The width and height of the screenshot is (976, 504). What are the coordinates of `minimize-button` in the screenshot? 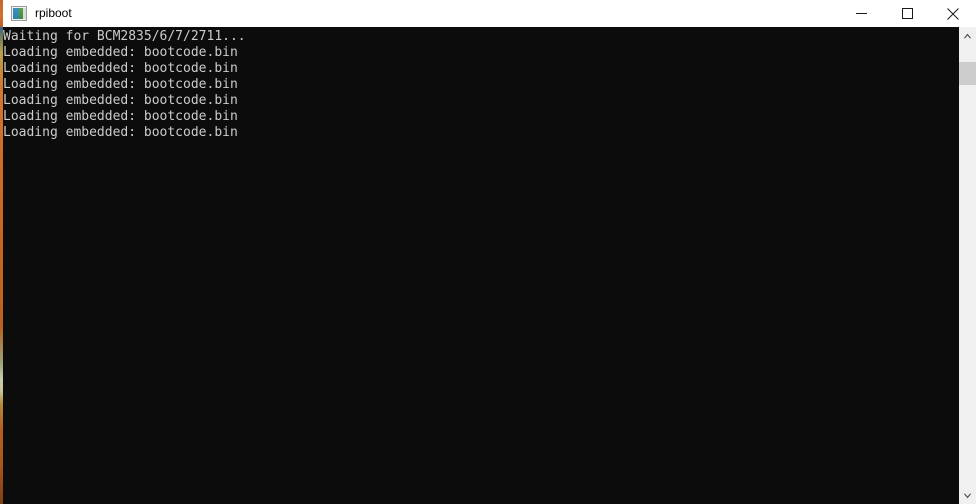 It's located at (861, 13).